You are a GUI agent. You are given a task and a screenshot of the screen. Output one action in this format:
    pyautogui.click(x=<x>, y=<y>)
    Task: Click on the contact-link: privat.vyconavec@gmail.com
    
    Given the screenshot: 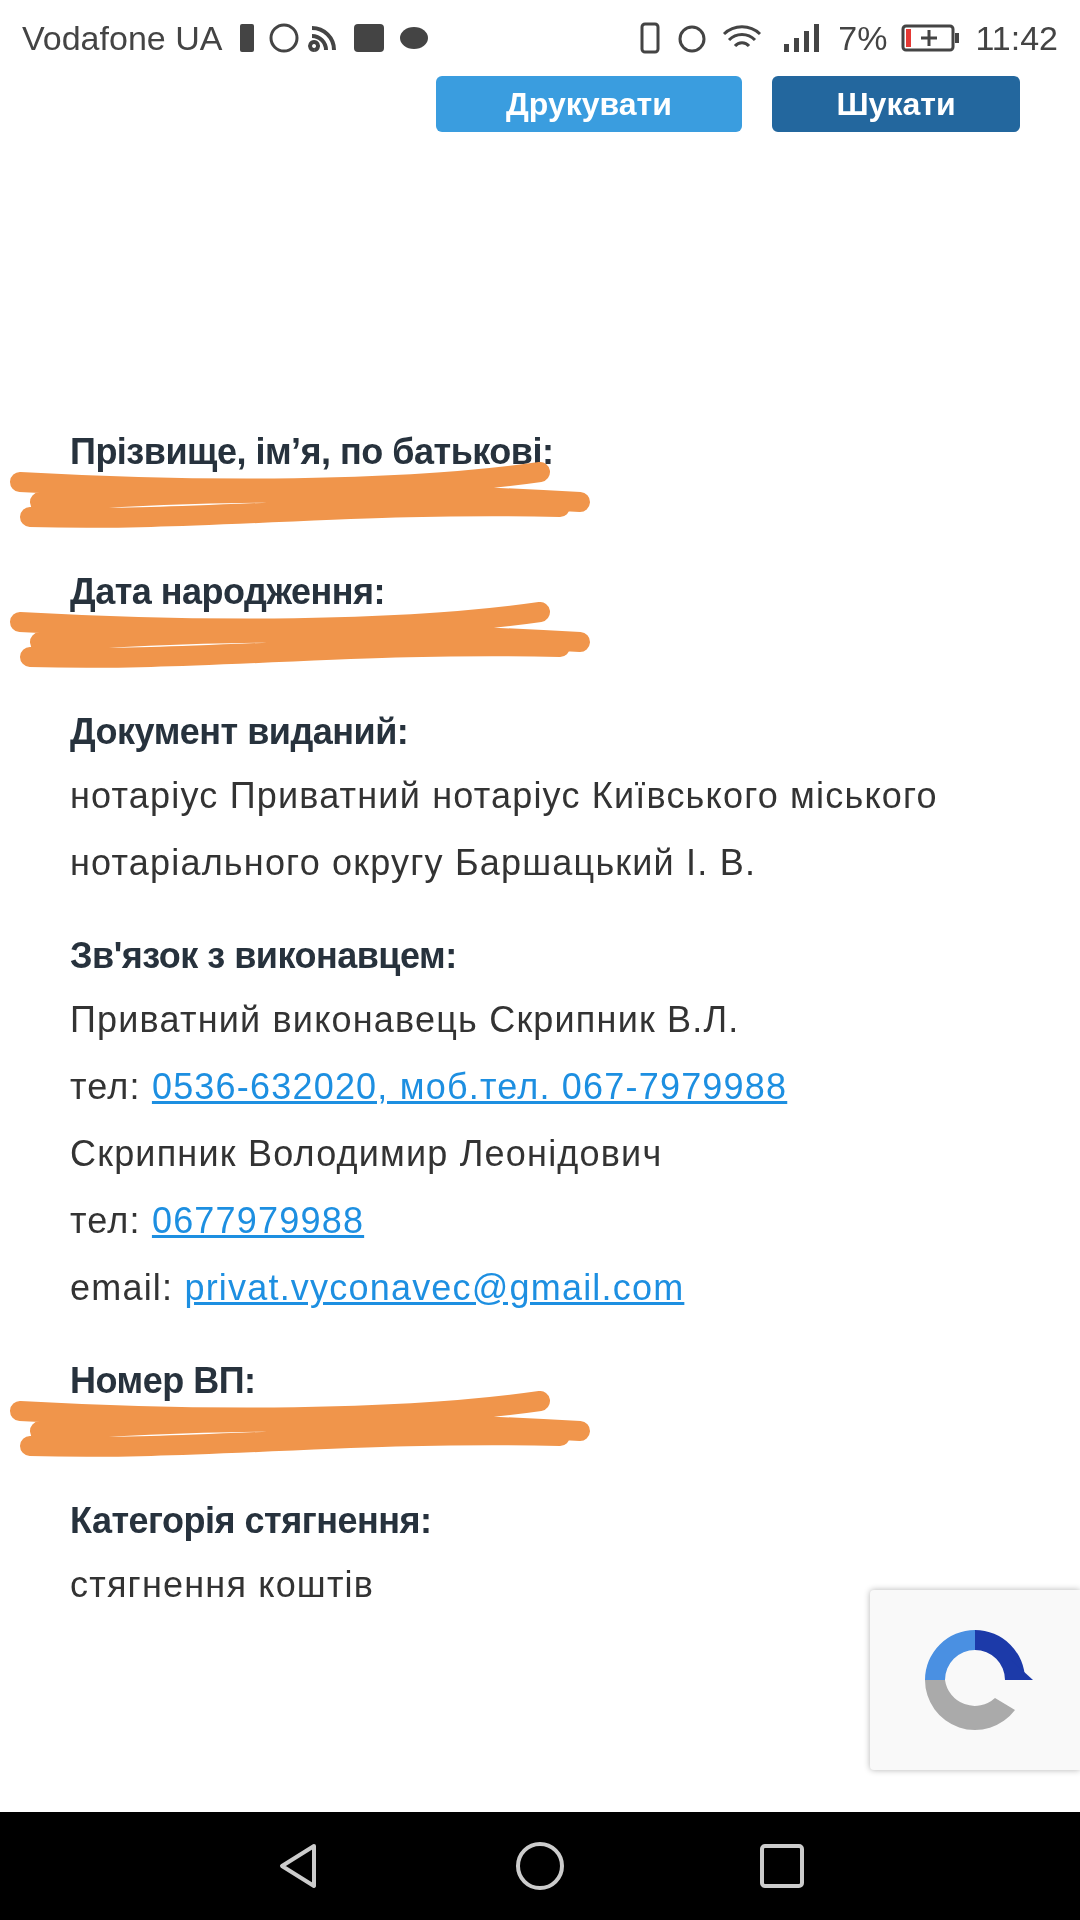 What is the action you would take?
    pyautogui.click(x=434, y=1287)
    